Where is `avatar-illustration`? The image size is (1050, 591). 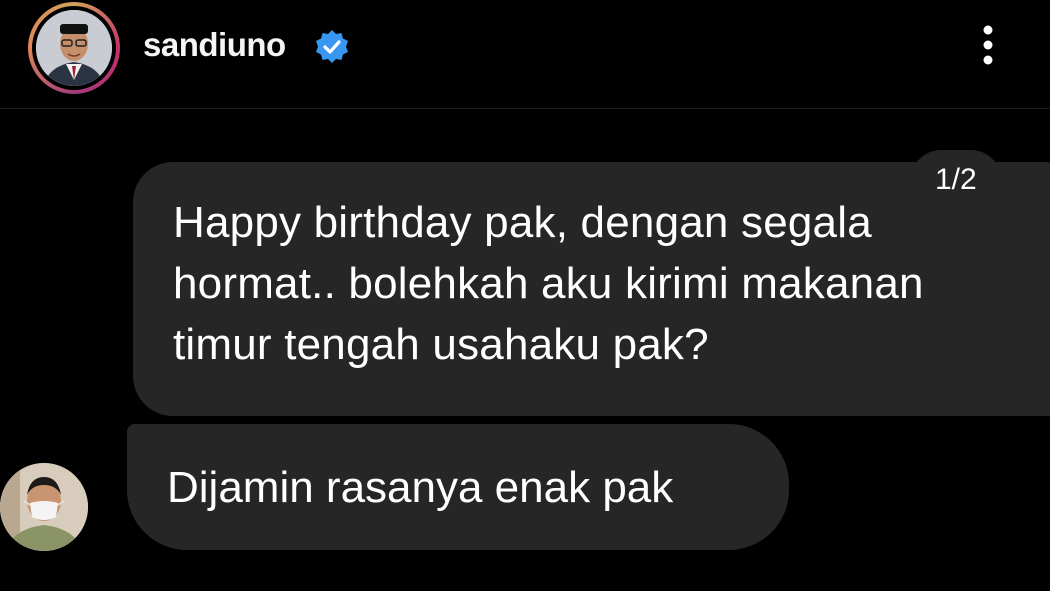 avatar-illustration is located at coordinates (74, 48).